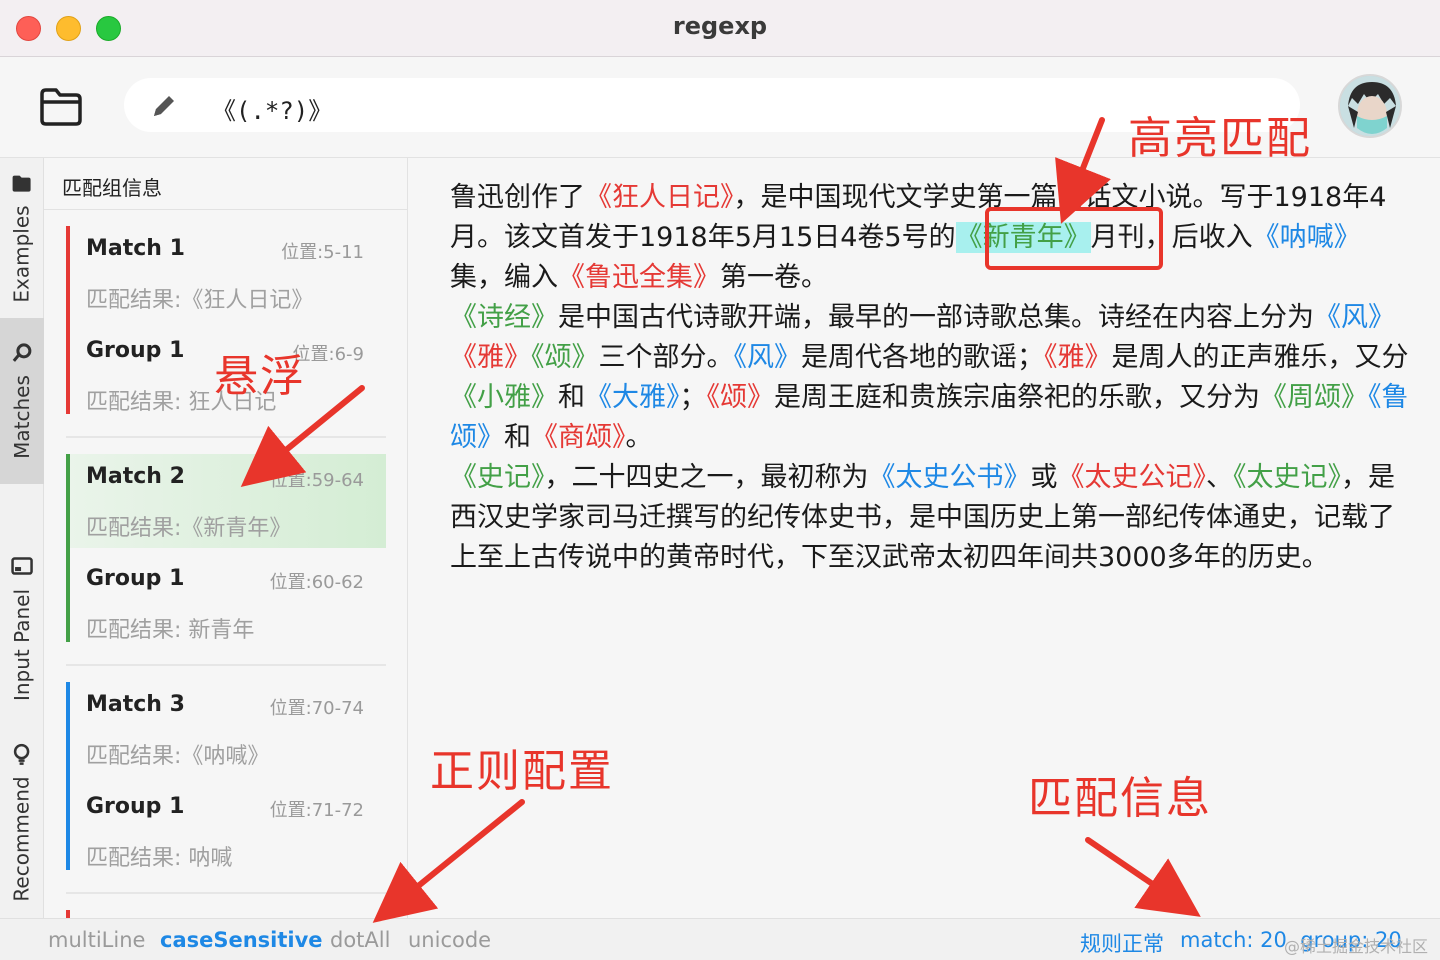  What do you see at coordinates (302, 436) in the screenshot?
I see `arrow-hover` at bounding box center [302, 436].